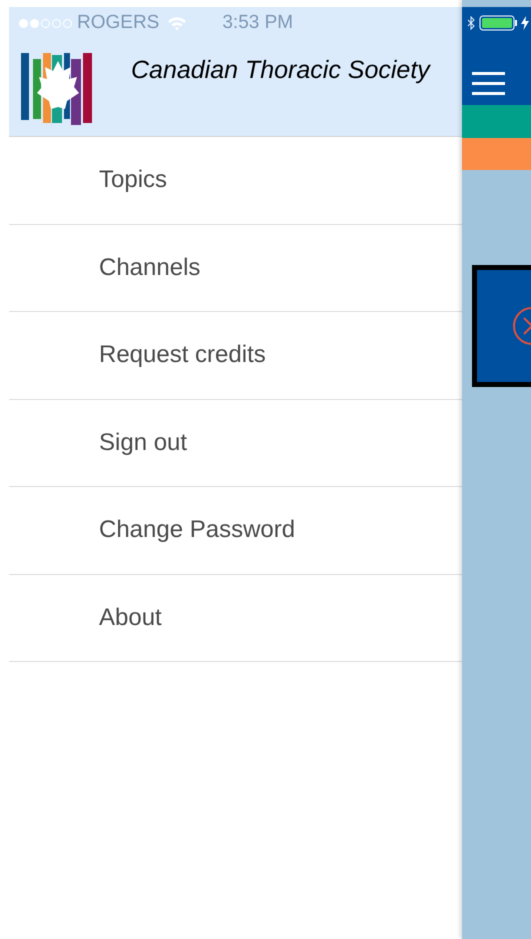 The width and height of the screenshot is (531, 939). What do you see at coordinates (235, 268) in the screenshot?
I see `menu-item: Channels` at bounding box center [235, 268].